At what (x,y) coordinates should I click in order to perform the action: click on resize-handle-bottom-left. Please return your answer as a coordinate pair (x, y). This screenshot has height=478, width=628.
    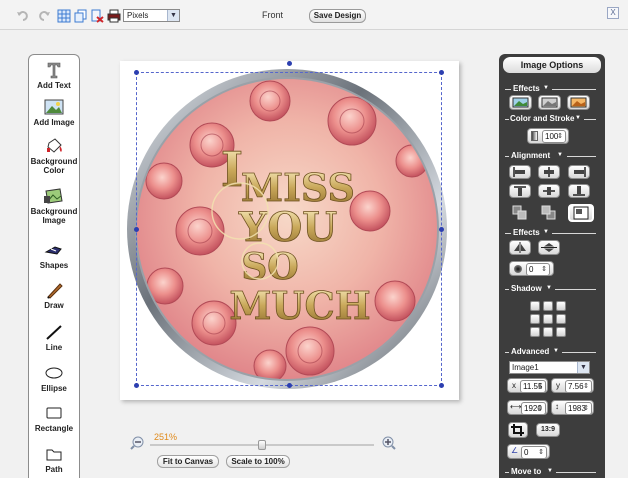
    Looking at the image, I should click on (136, 385).